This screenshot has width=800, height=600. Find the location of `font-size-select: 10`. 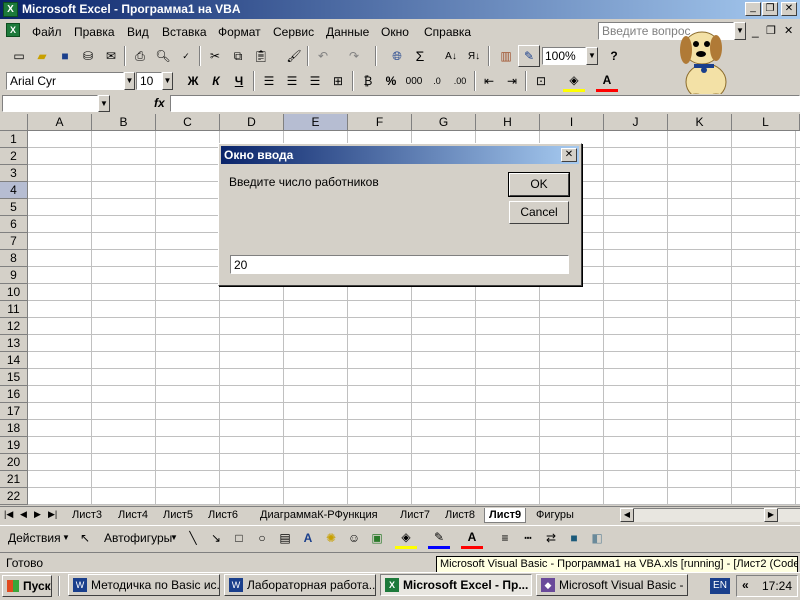

font-size-select: 10 is located at coordinates (149, 81).